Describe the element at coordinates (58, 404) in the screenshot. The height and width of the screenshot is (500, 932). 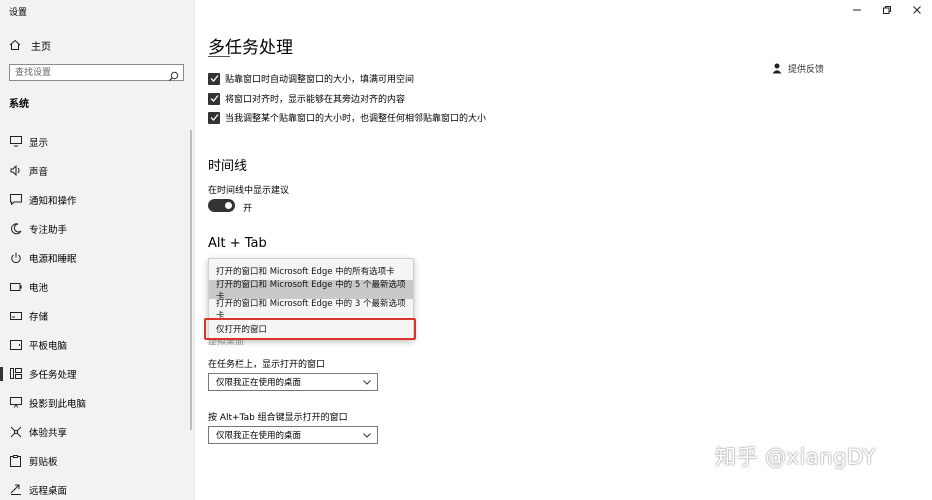
I see `sidebar-item-label: 投影到此电脑` at that location.